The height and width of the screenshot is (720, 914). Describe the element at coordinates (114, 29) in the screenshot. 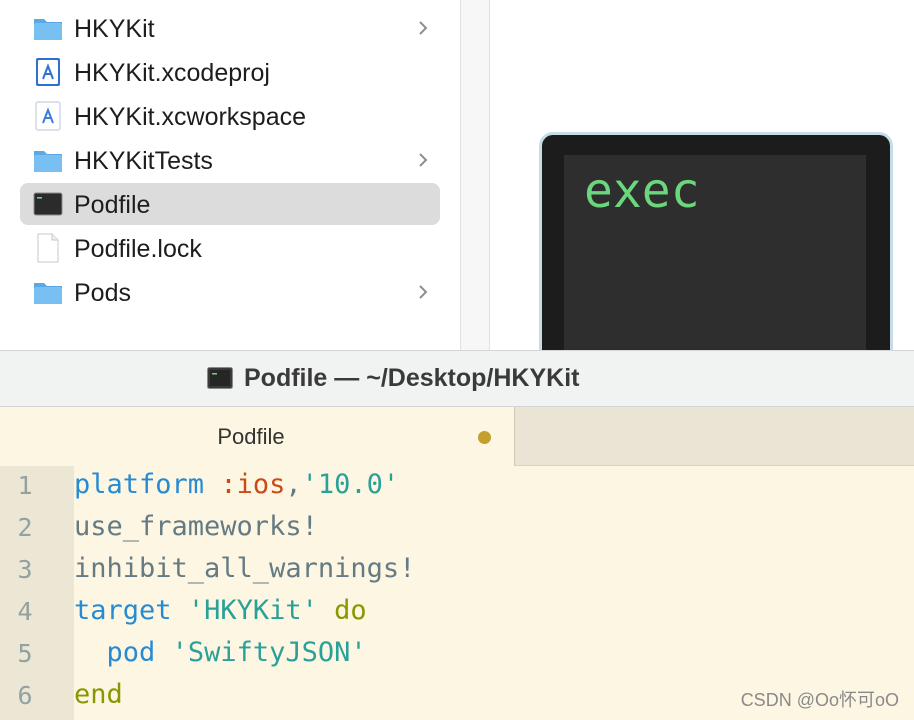

I see `file-name: HKYKit` at that location.